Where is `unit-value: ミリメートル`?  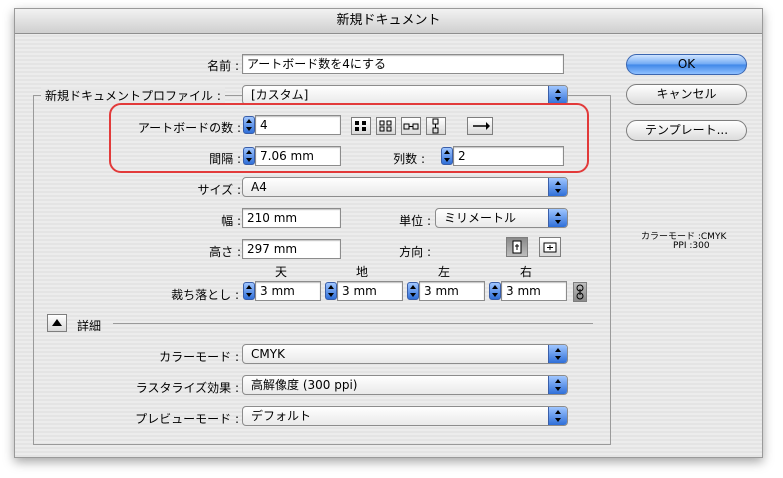
unit-value: ミリメートル is located at coordinates (480, 218).